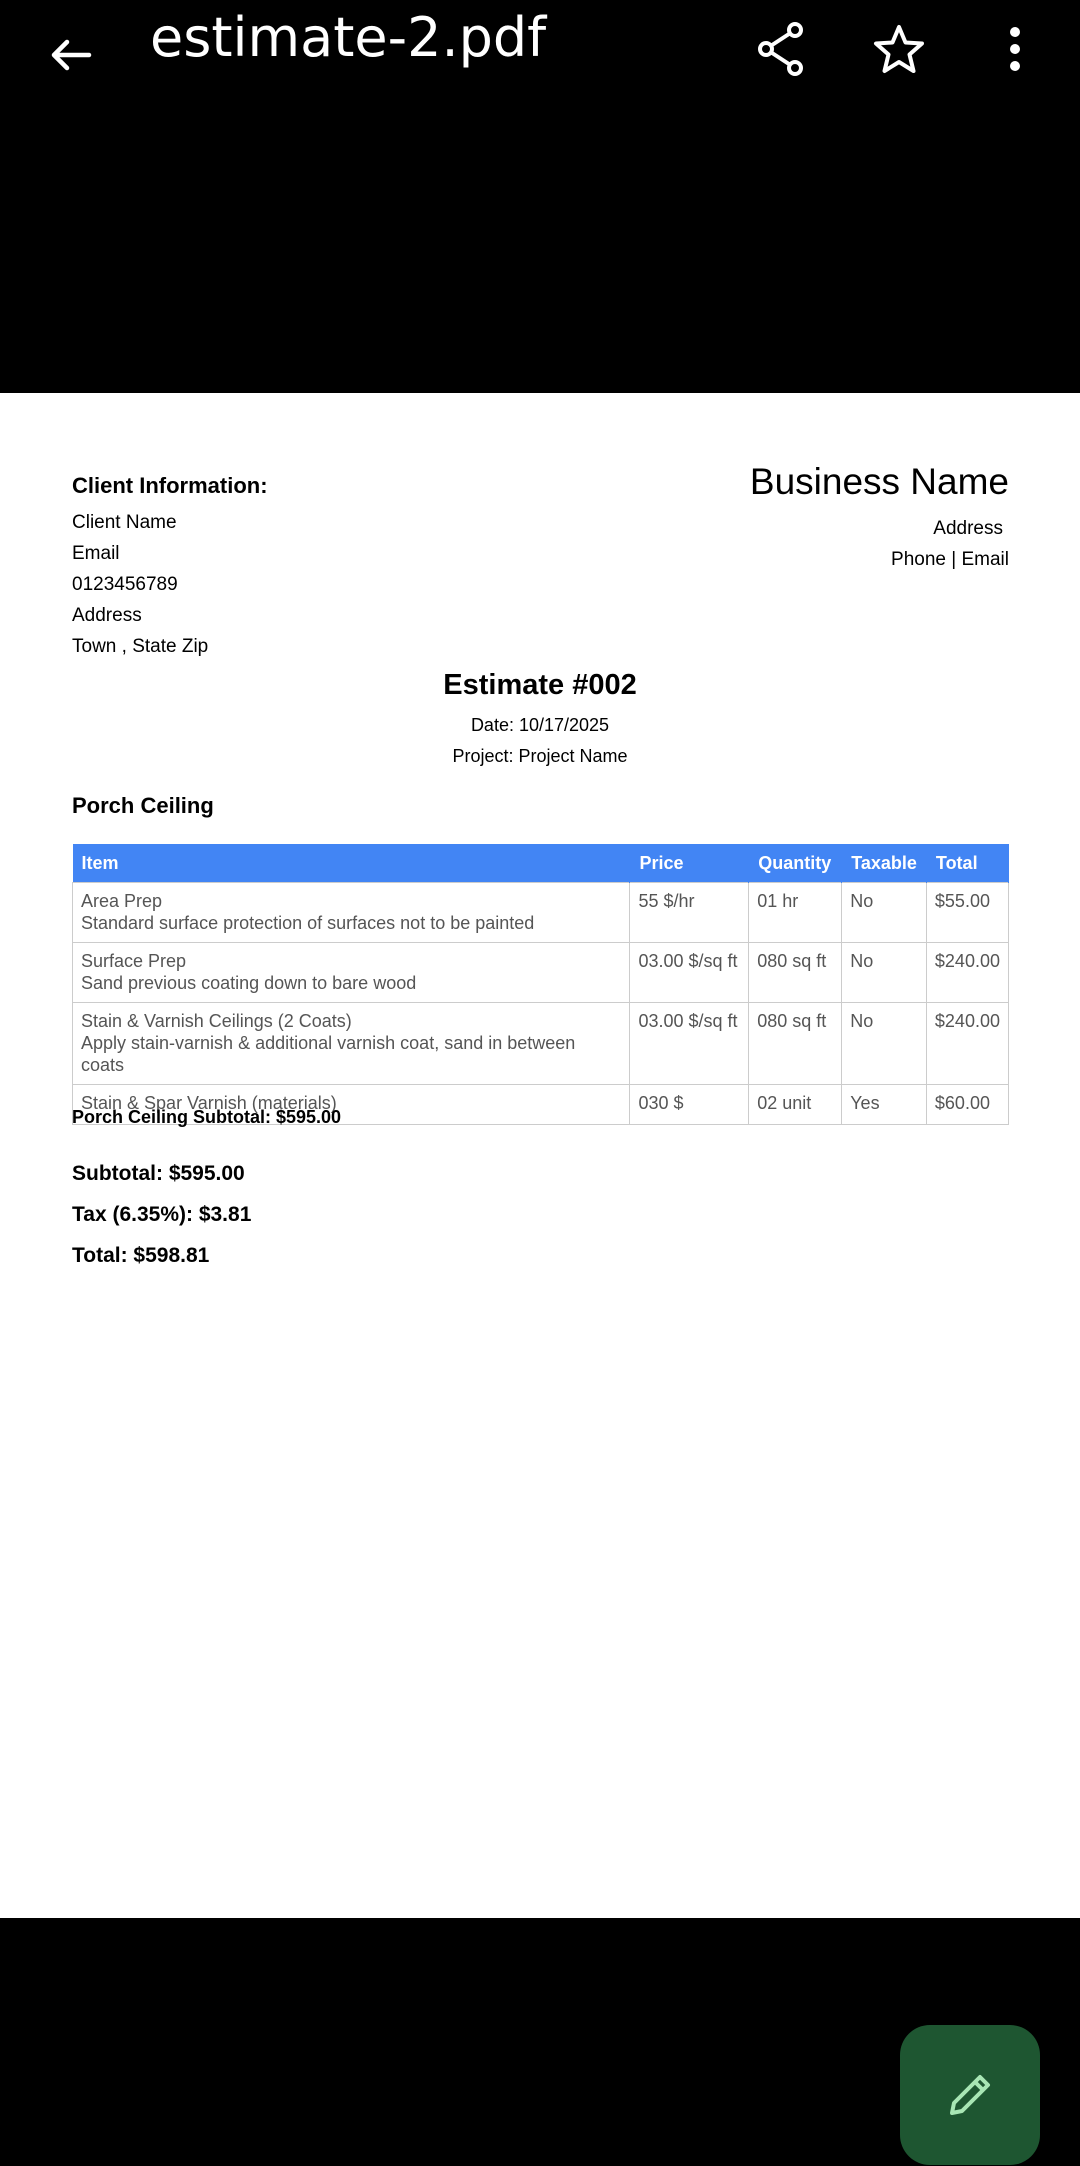 Image resolution: width=1080 pixels, height=2166 pixels. What do you see at coordinates (249, 983) in the screenshot?
I see `item-description: Sand previous coating down to bare wood` at bounding box center [249, 983].